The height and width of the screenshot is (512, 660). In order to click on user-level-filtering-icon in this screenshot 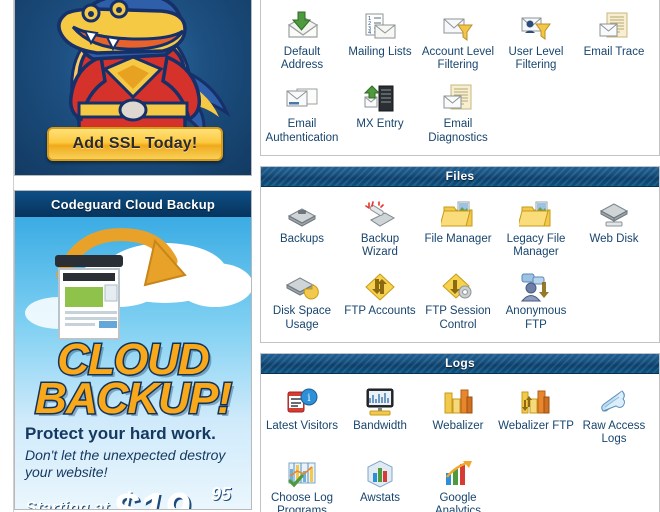, I will do `click(536, 26)`.